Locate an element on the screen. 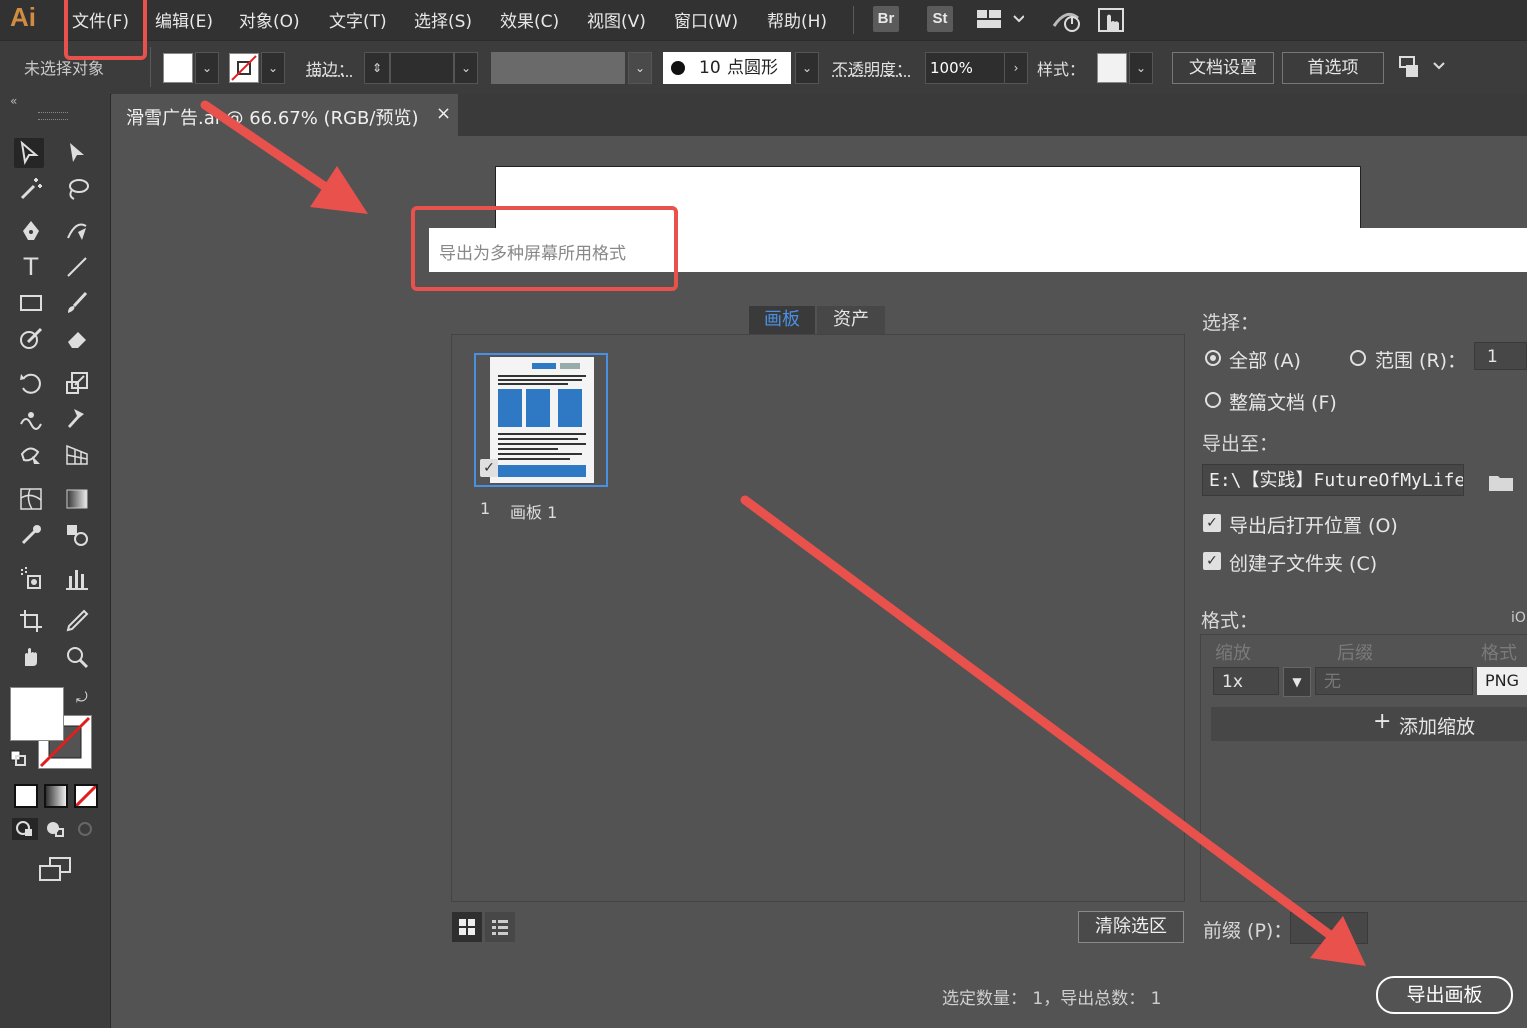  stroke-dropdown: ⌄ is located at coordinates (273, 68).